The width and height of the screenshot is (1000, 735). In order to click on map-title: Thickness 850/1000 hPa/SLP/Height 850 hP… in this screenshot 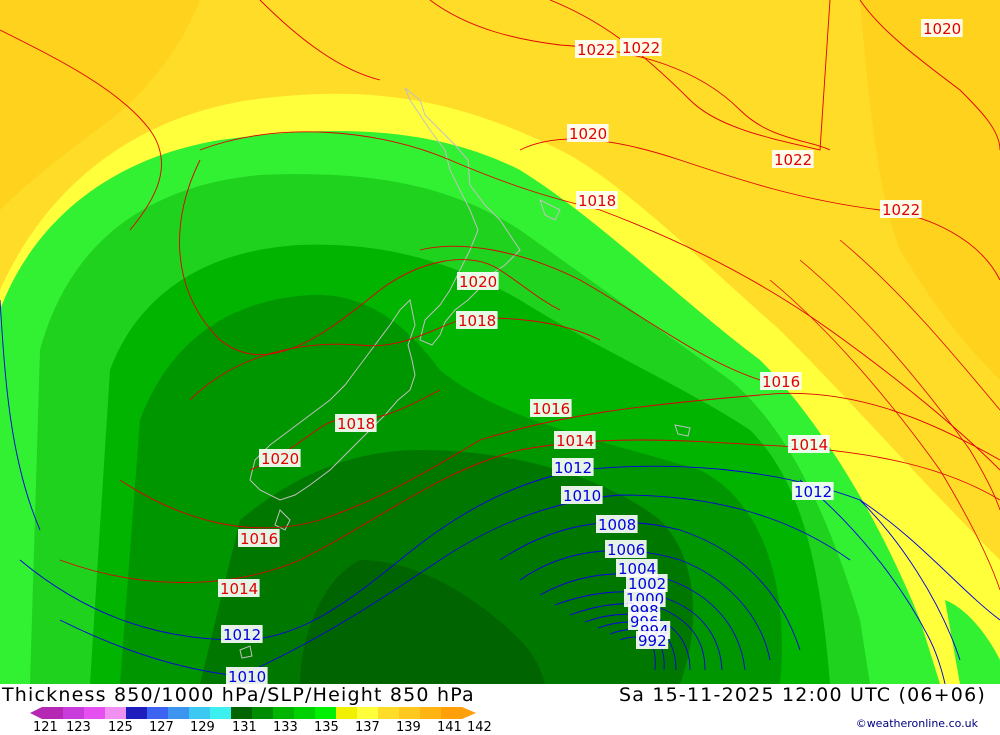, I will do `click(238, 695)`.